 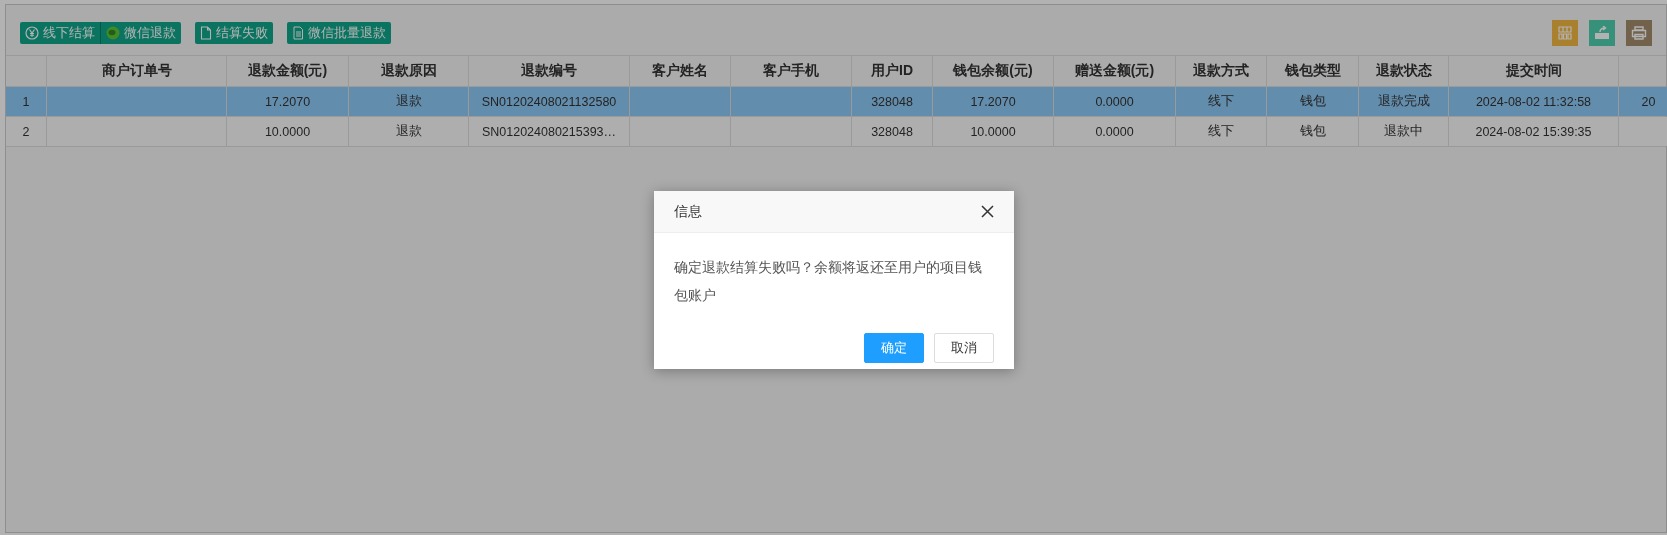 I want to click on close-button, so click(x=987, y=211).